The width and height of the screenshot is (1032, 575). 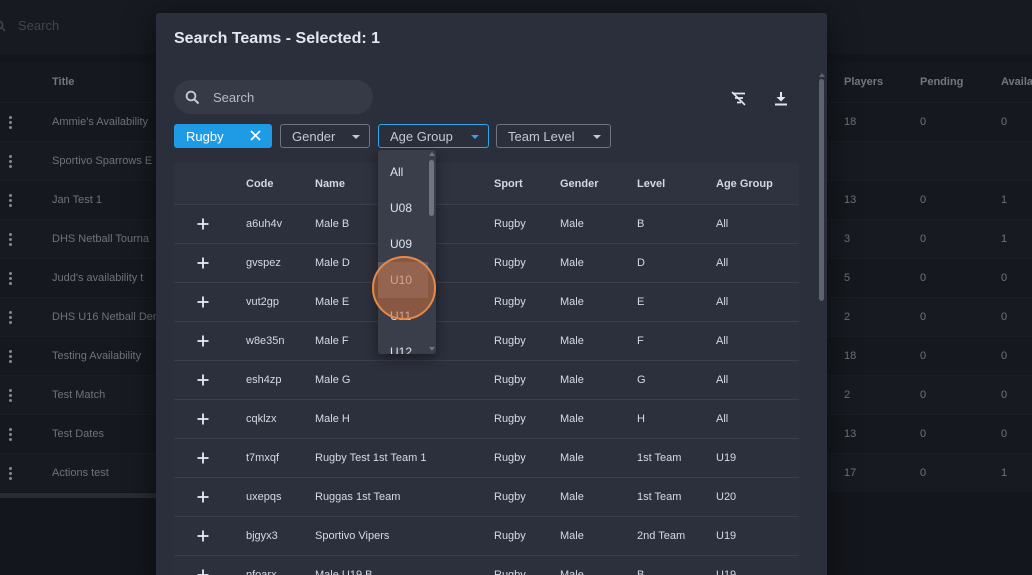 I want to click on cell-age-group: U19, so click(x=726, y=536).